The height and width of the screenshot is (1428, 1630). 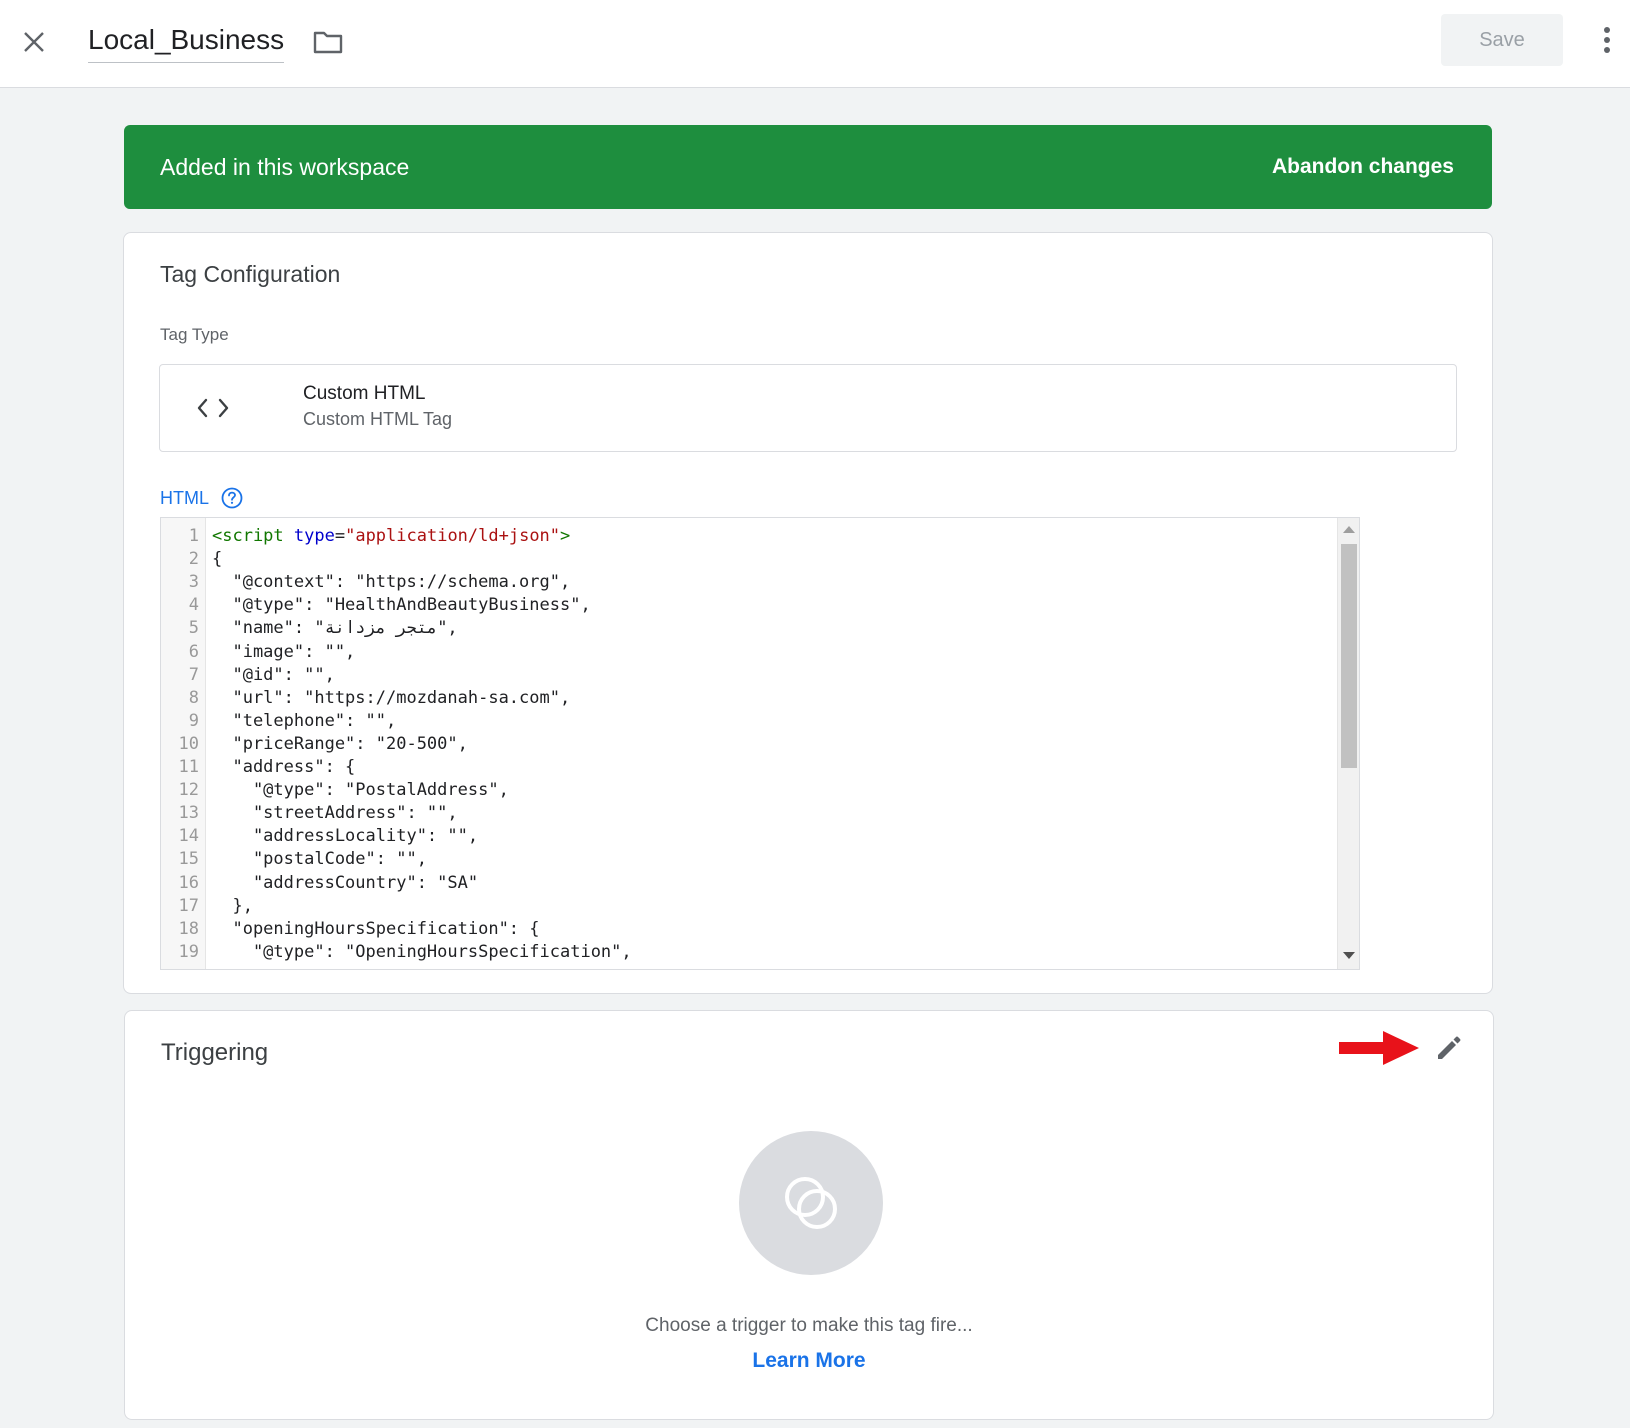 I want to click on code-line: 15 "postalCode": "",, so click(x=746, y=859).